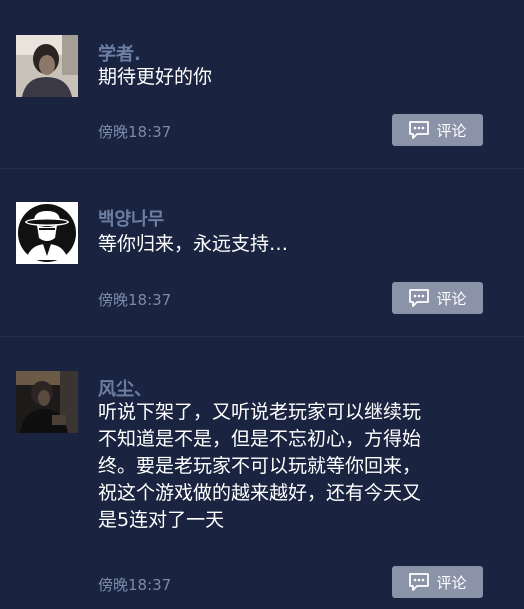 The width and height of the screenshot is (524, 609). I want to click on portrait-photo-icon, so click(47, 66).